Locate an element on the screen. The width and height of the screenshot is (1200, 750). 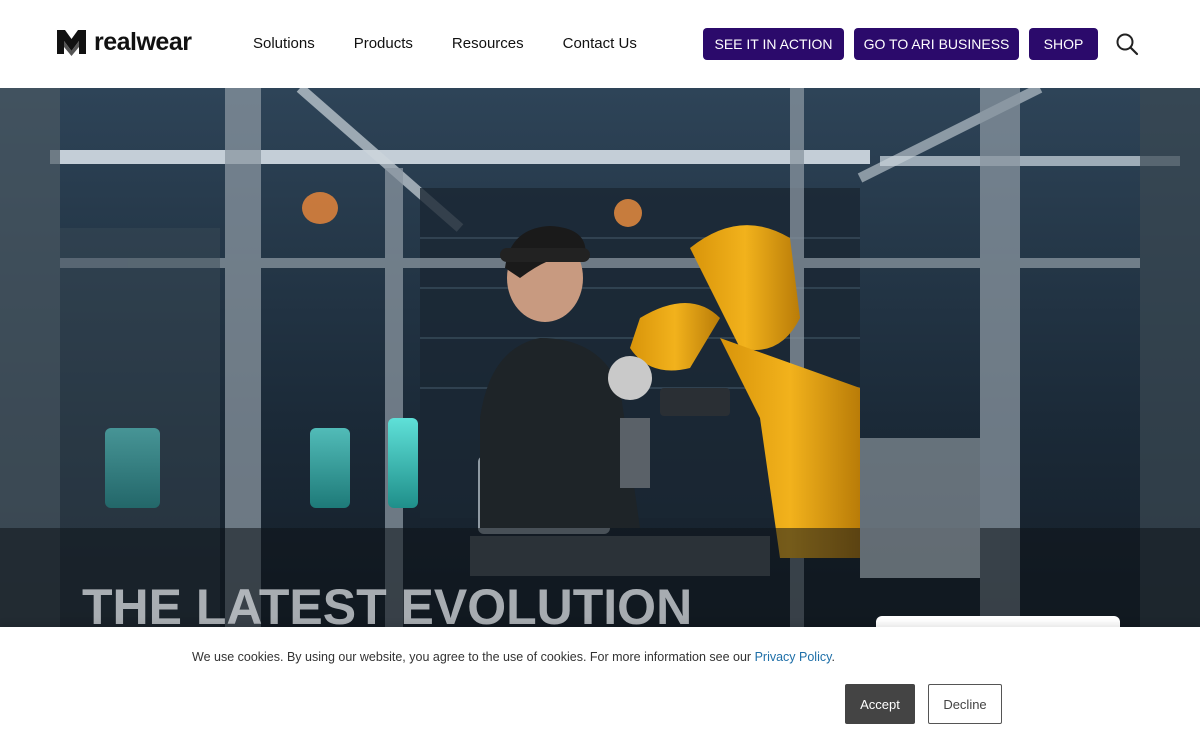
cookie-period: . is located at coordinates (833, 657).